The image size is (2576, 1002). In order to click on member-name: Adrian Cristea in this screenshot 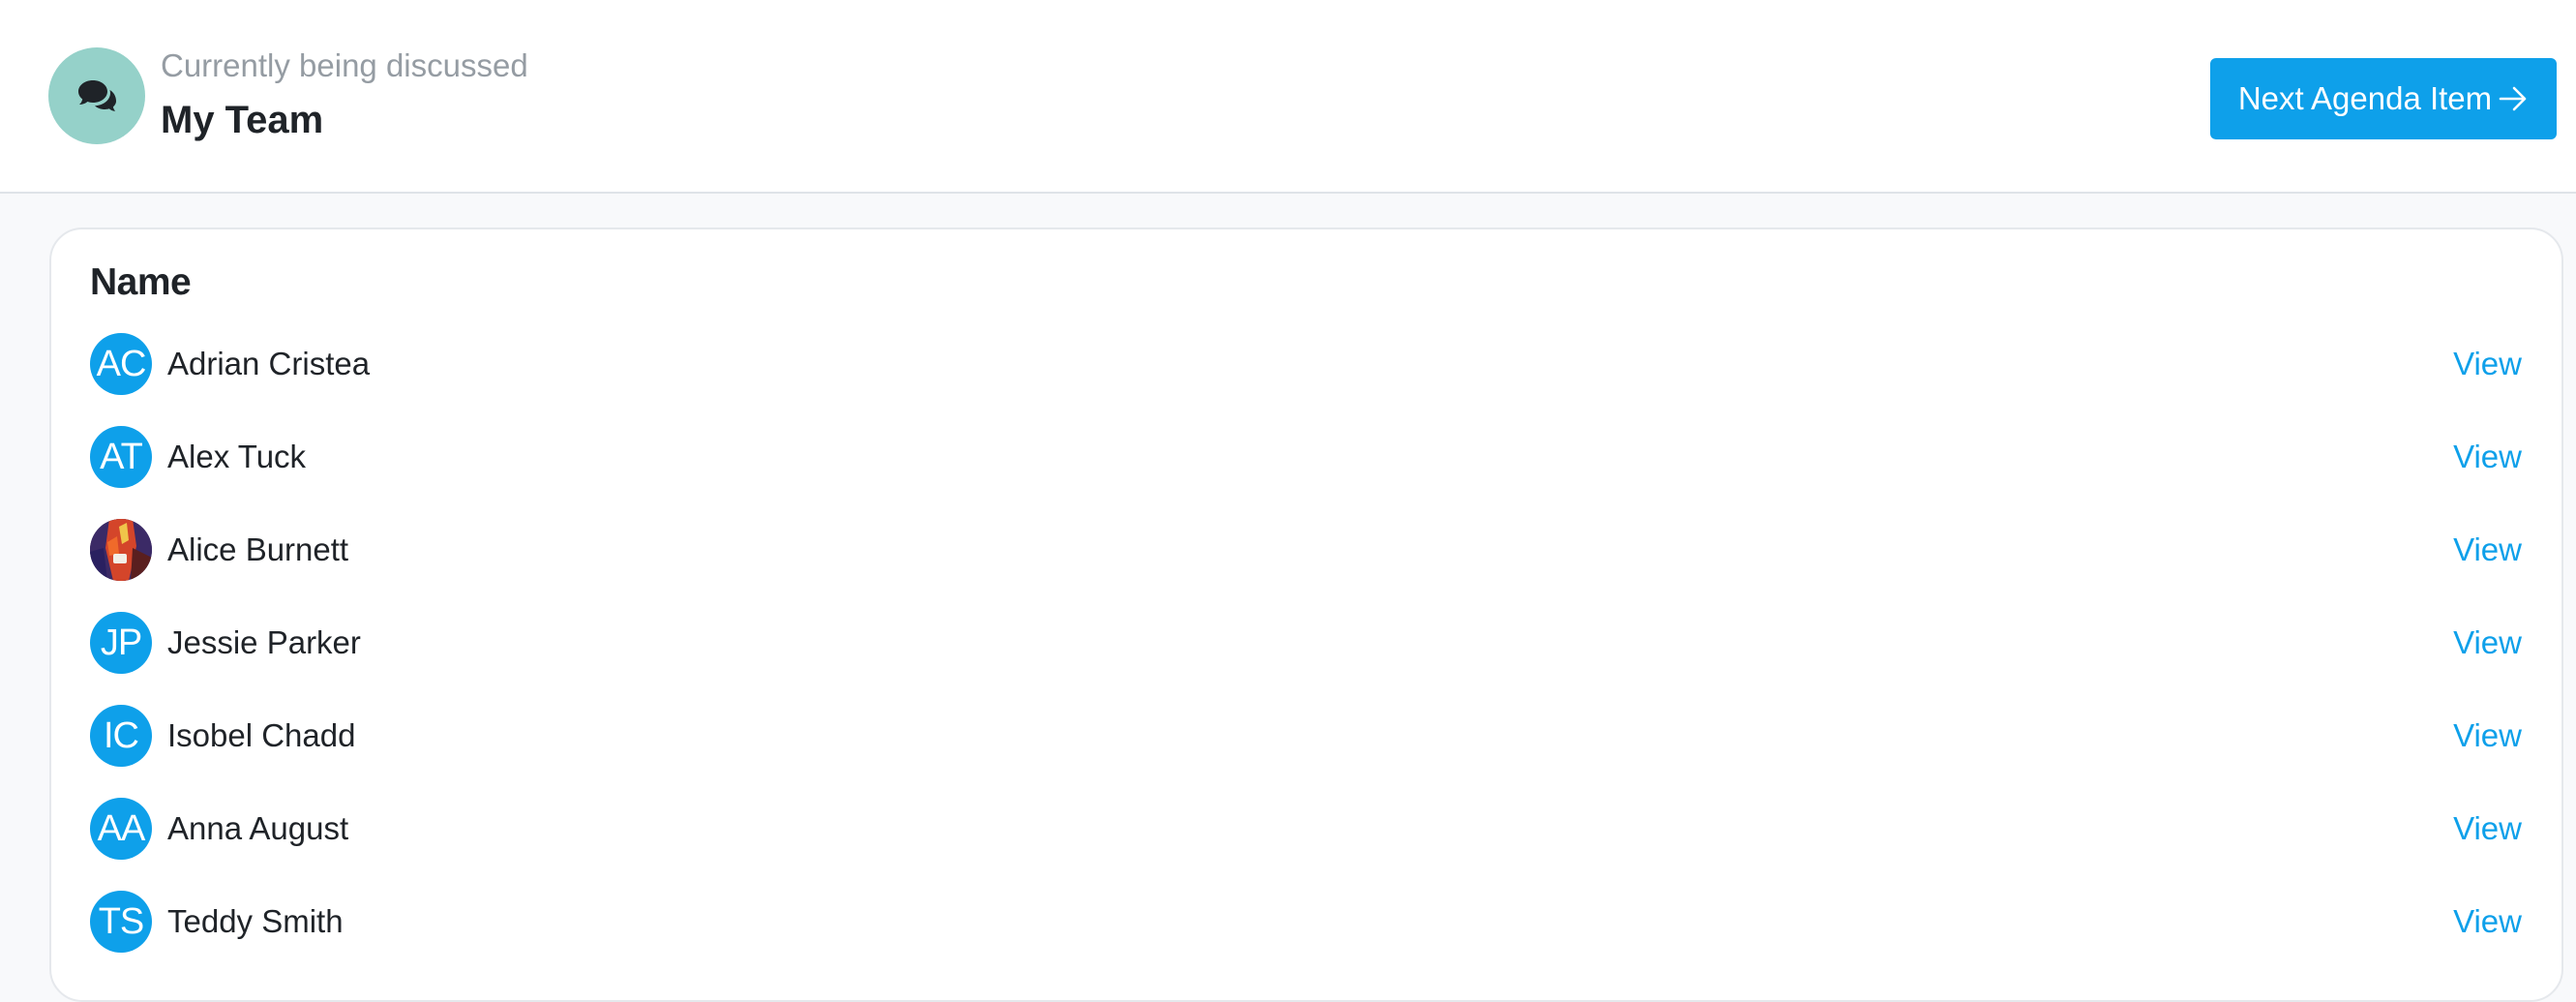, I will do `click(269, 364)`.